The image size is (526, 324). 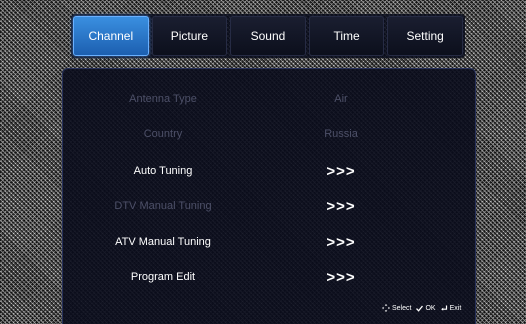 What do you see at coordinates (341, 206) in the screenshot?
I see `dtv-manual-tuning-arrows: >>>` at bounding box center [341, 206].